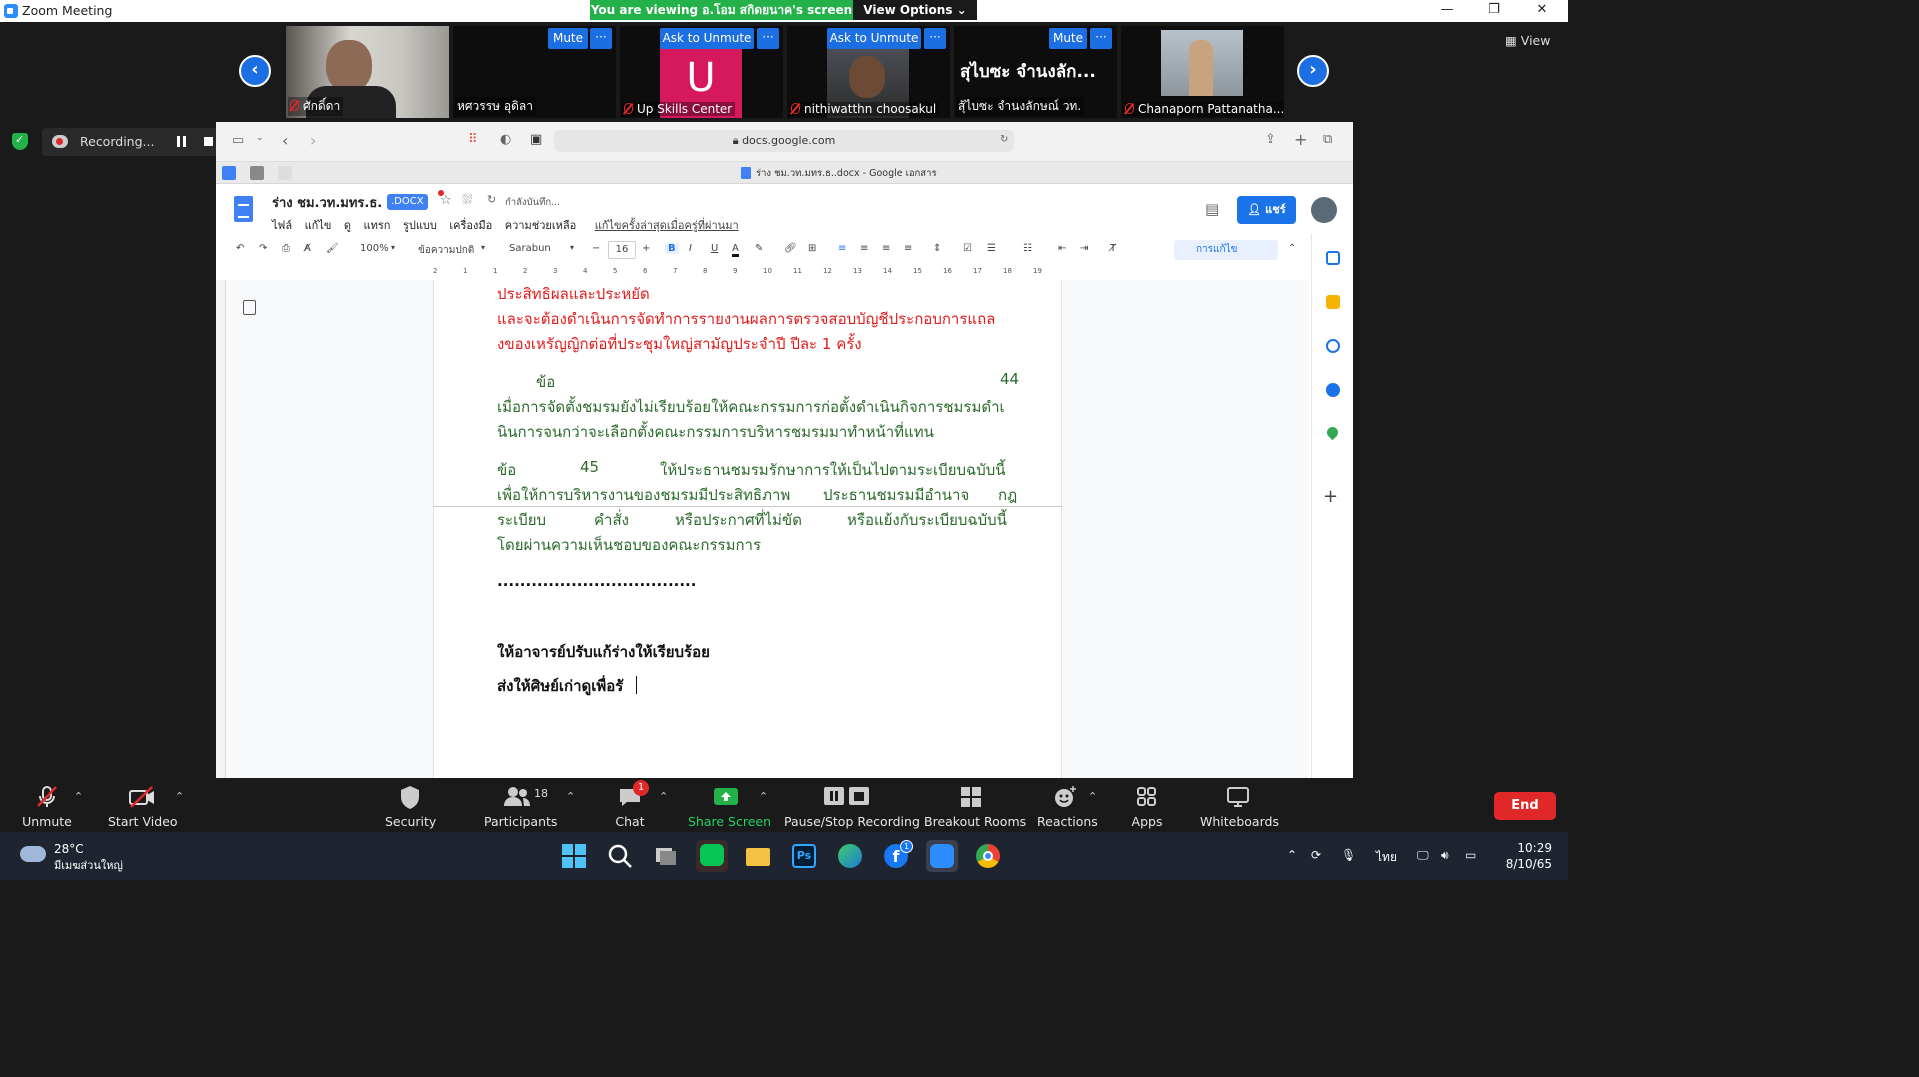  Describe the element at coordinates (243, 209) in the screenshot. I see `docs-logo-icon` at that location.